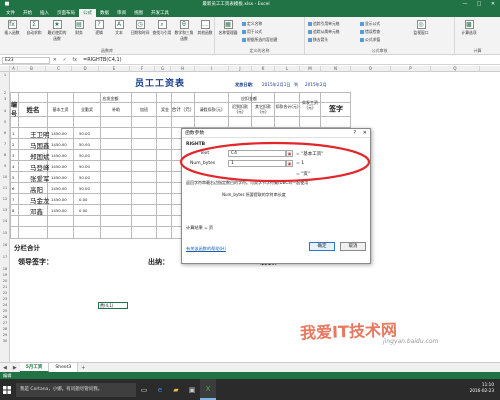 The height and width of the screenshot is (400, 500). Describe the element at coordinates (493, 4) in the screenshot. I see `close-button: ✕` at that location.